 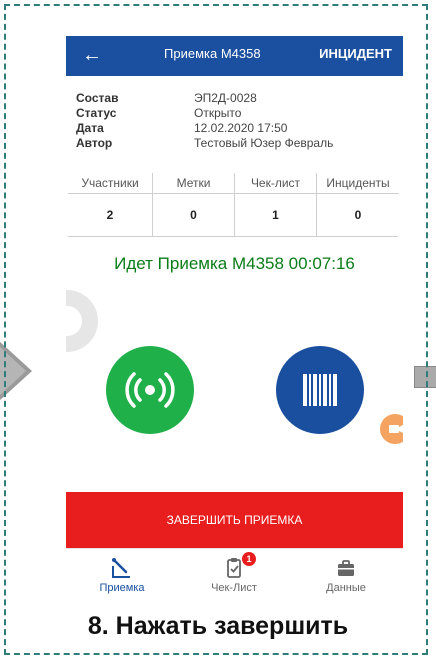 I want to click on stat-tags: Метки 0, so click(x=193, y=204).